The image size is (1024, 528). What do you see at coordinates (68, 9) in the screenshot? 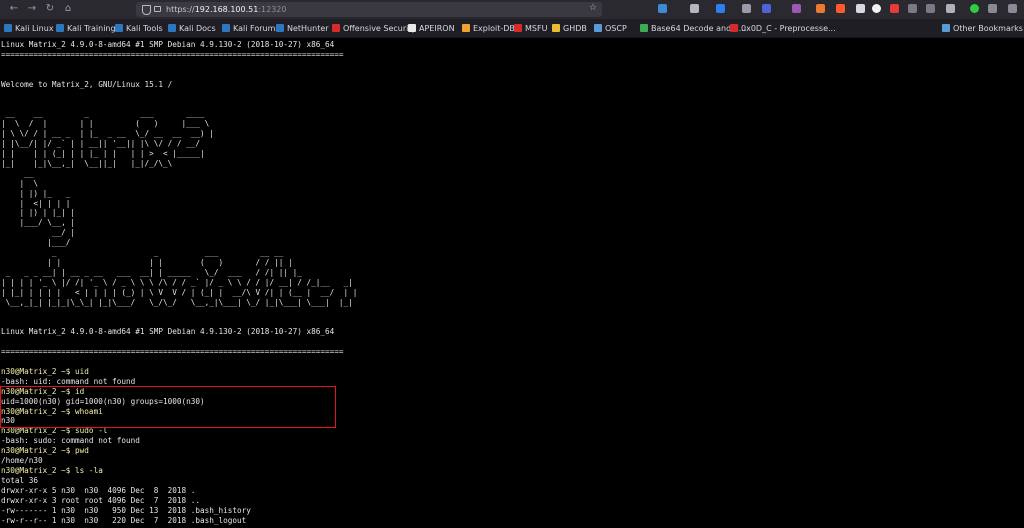
I see `home-icon: ⌂` at bounding box center [68, 9].